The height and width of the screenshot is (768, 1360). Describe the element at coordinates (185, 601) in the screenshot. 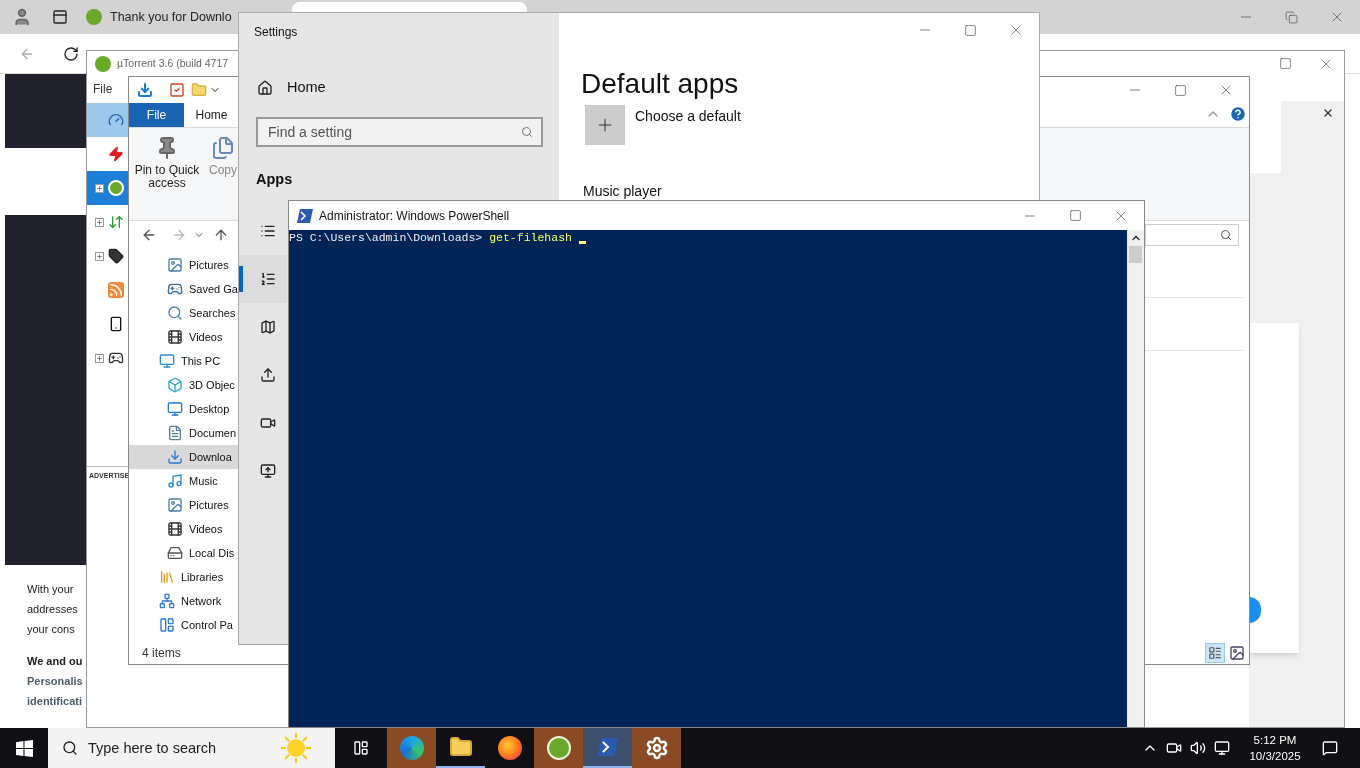

I see `tree-item: Network` at that location.